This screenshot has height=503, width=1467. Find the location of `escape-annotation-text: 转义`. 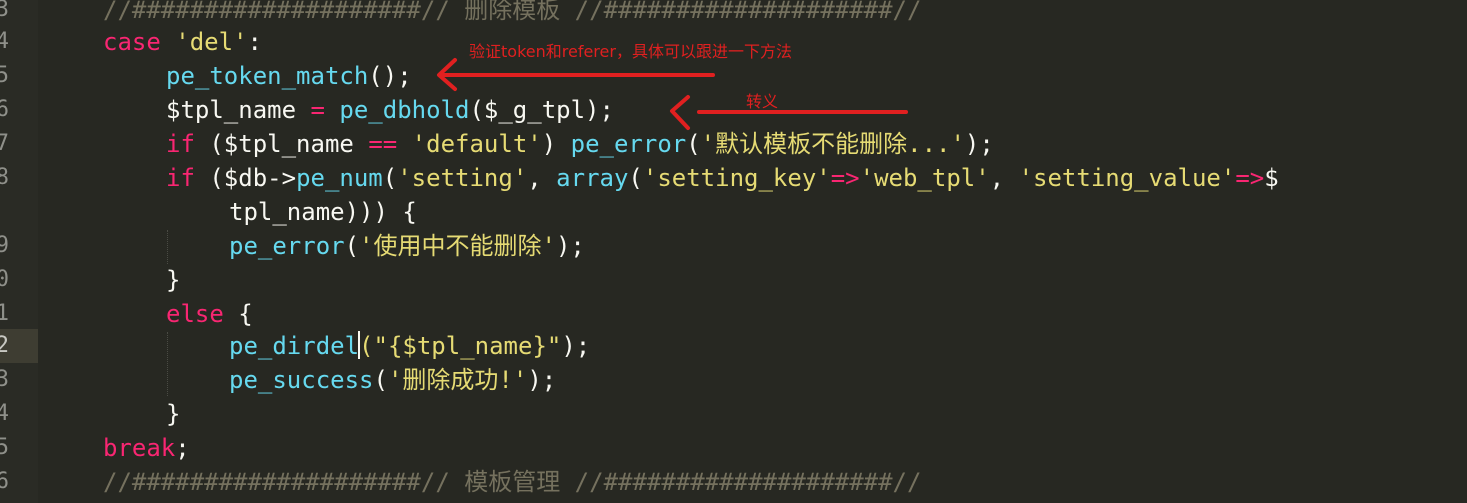

escape-annotation-text: 转义 is located at coordinates (762, 101).